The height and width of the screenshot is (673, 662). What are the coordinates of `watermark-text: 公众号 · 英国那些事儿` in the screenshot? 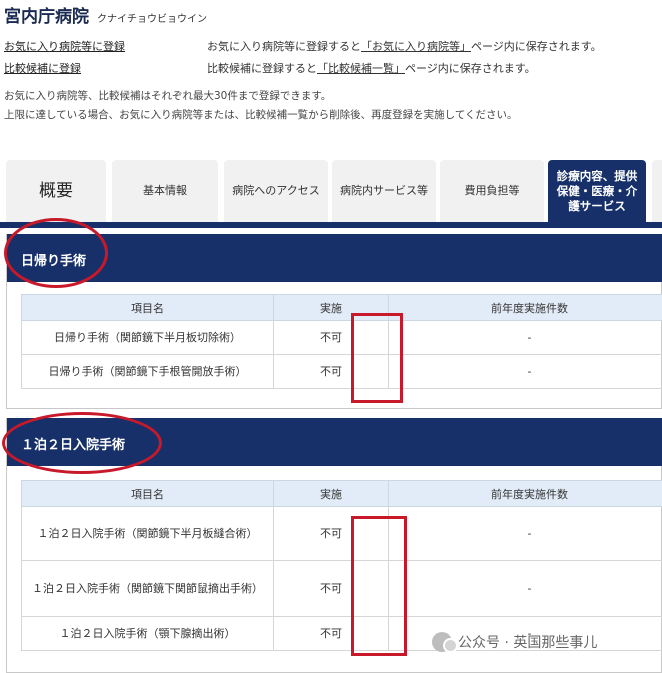 It's located at (528, 643).